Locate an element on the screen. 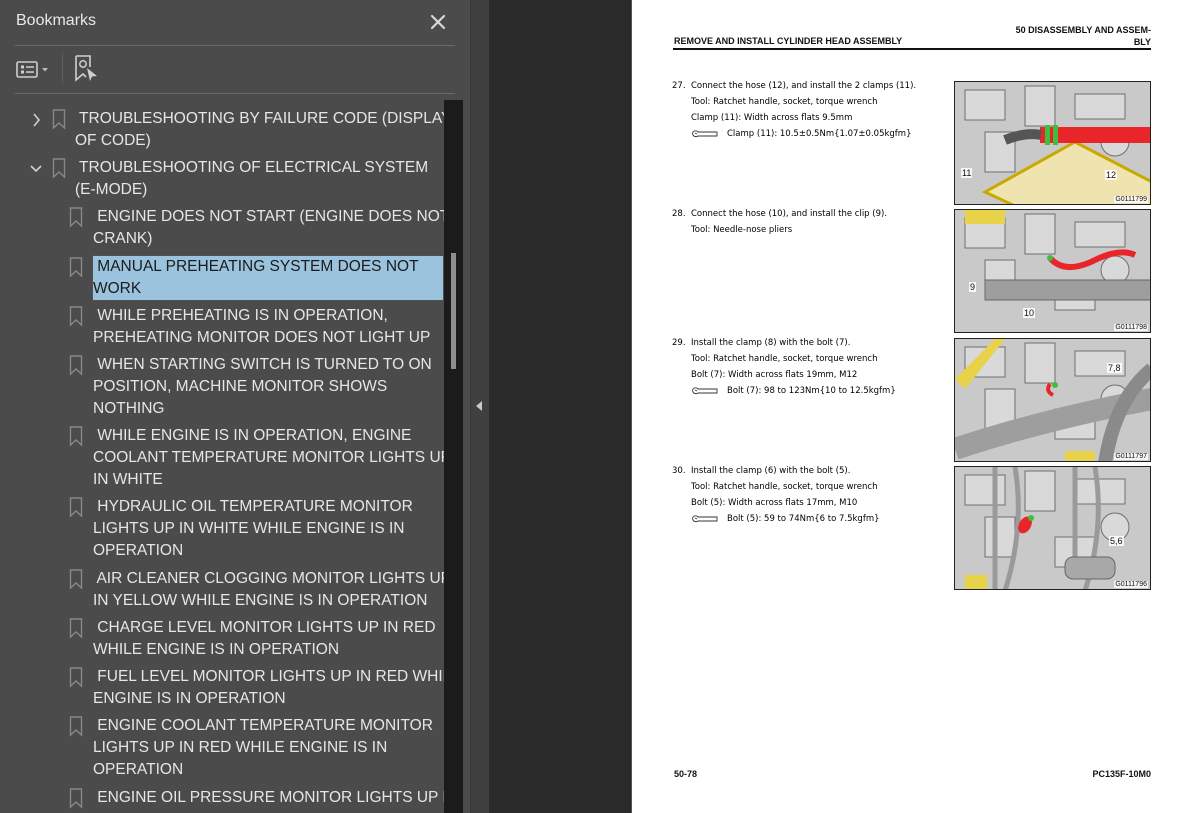 The width and height of the screenshot is (1200, 813). toolbar-divider is located at coordinates (235, 93).